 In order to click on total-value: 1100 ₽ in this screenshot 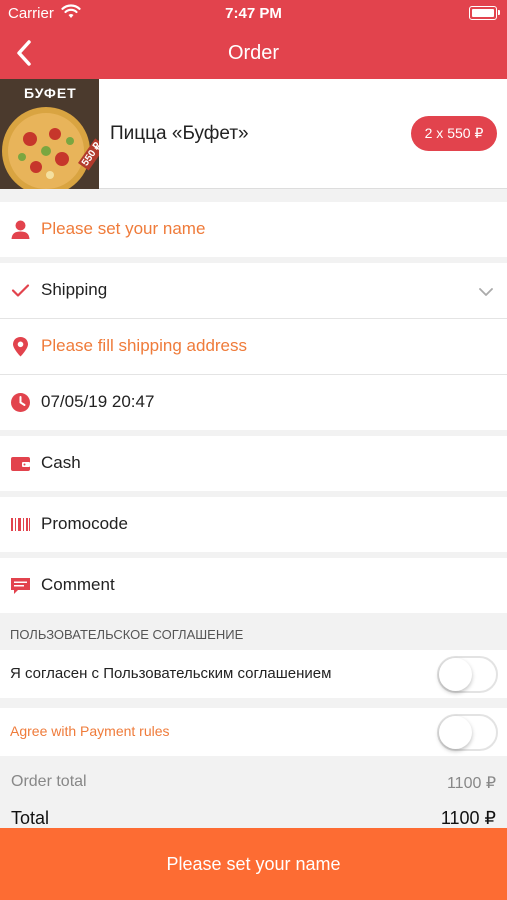, I will do `click(468, 818)`.